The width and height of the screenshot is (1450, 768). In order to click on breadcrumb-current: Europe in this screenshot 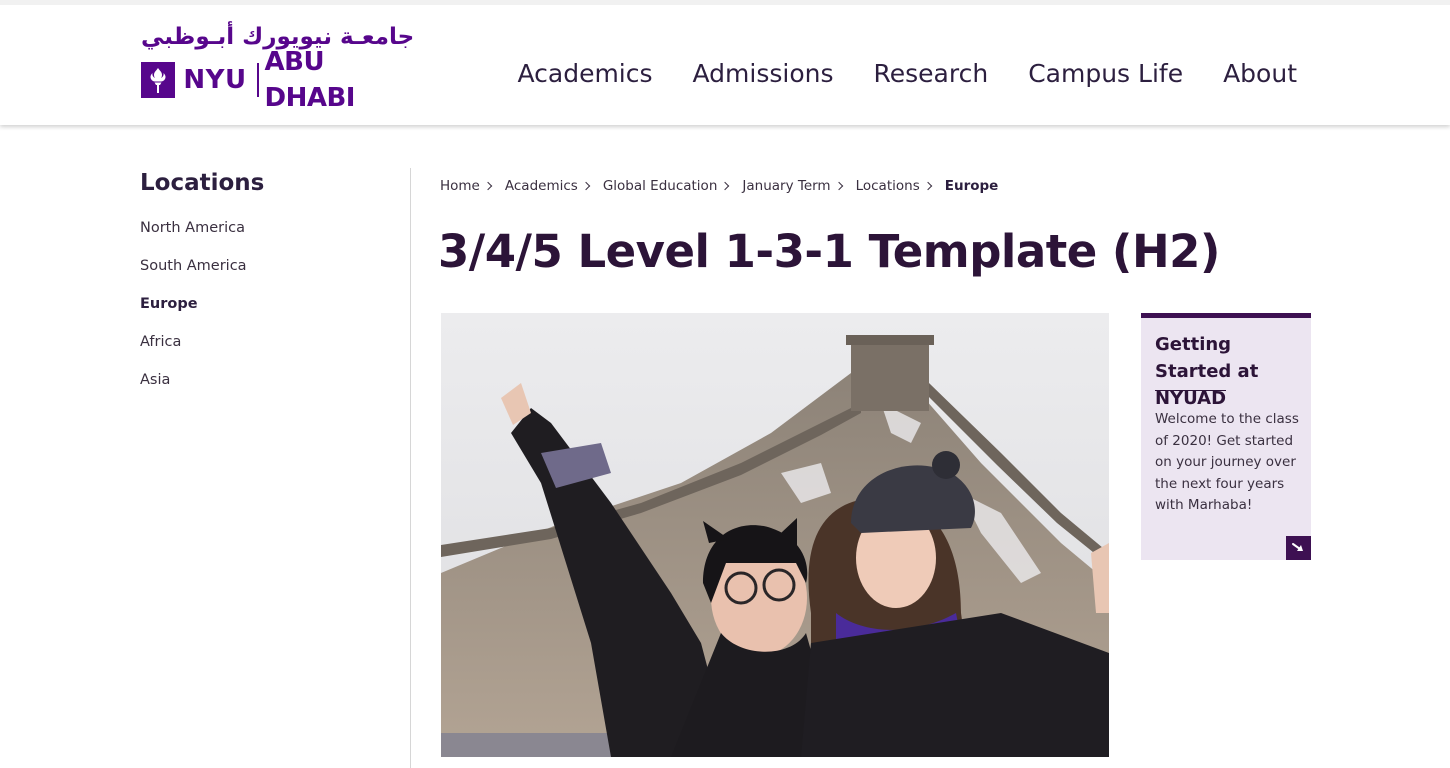, I will do `click(971, 186)`.